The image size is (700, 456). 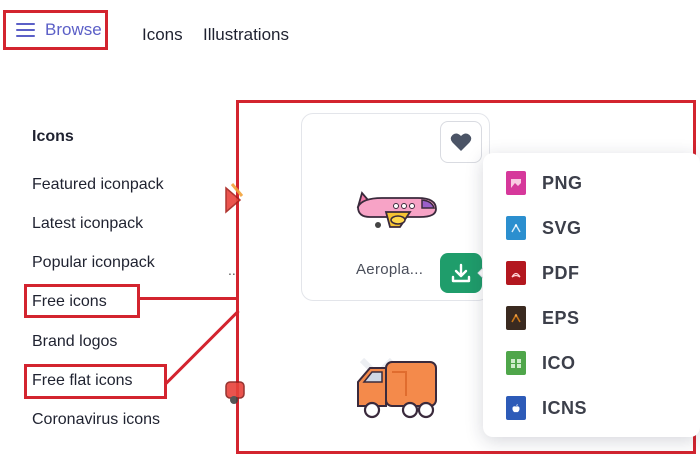 I want to click on format-option-svg: SVG, so click(x=586, y=228).